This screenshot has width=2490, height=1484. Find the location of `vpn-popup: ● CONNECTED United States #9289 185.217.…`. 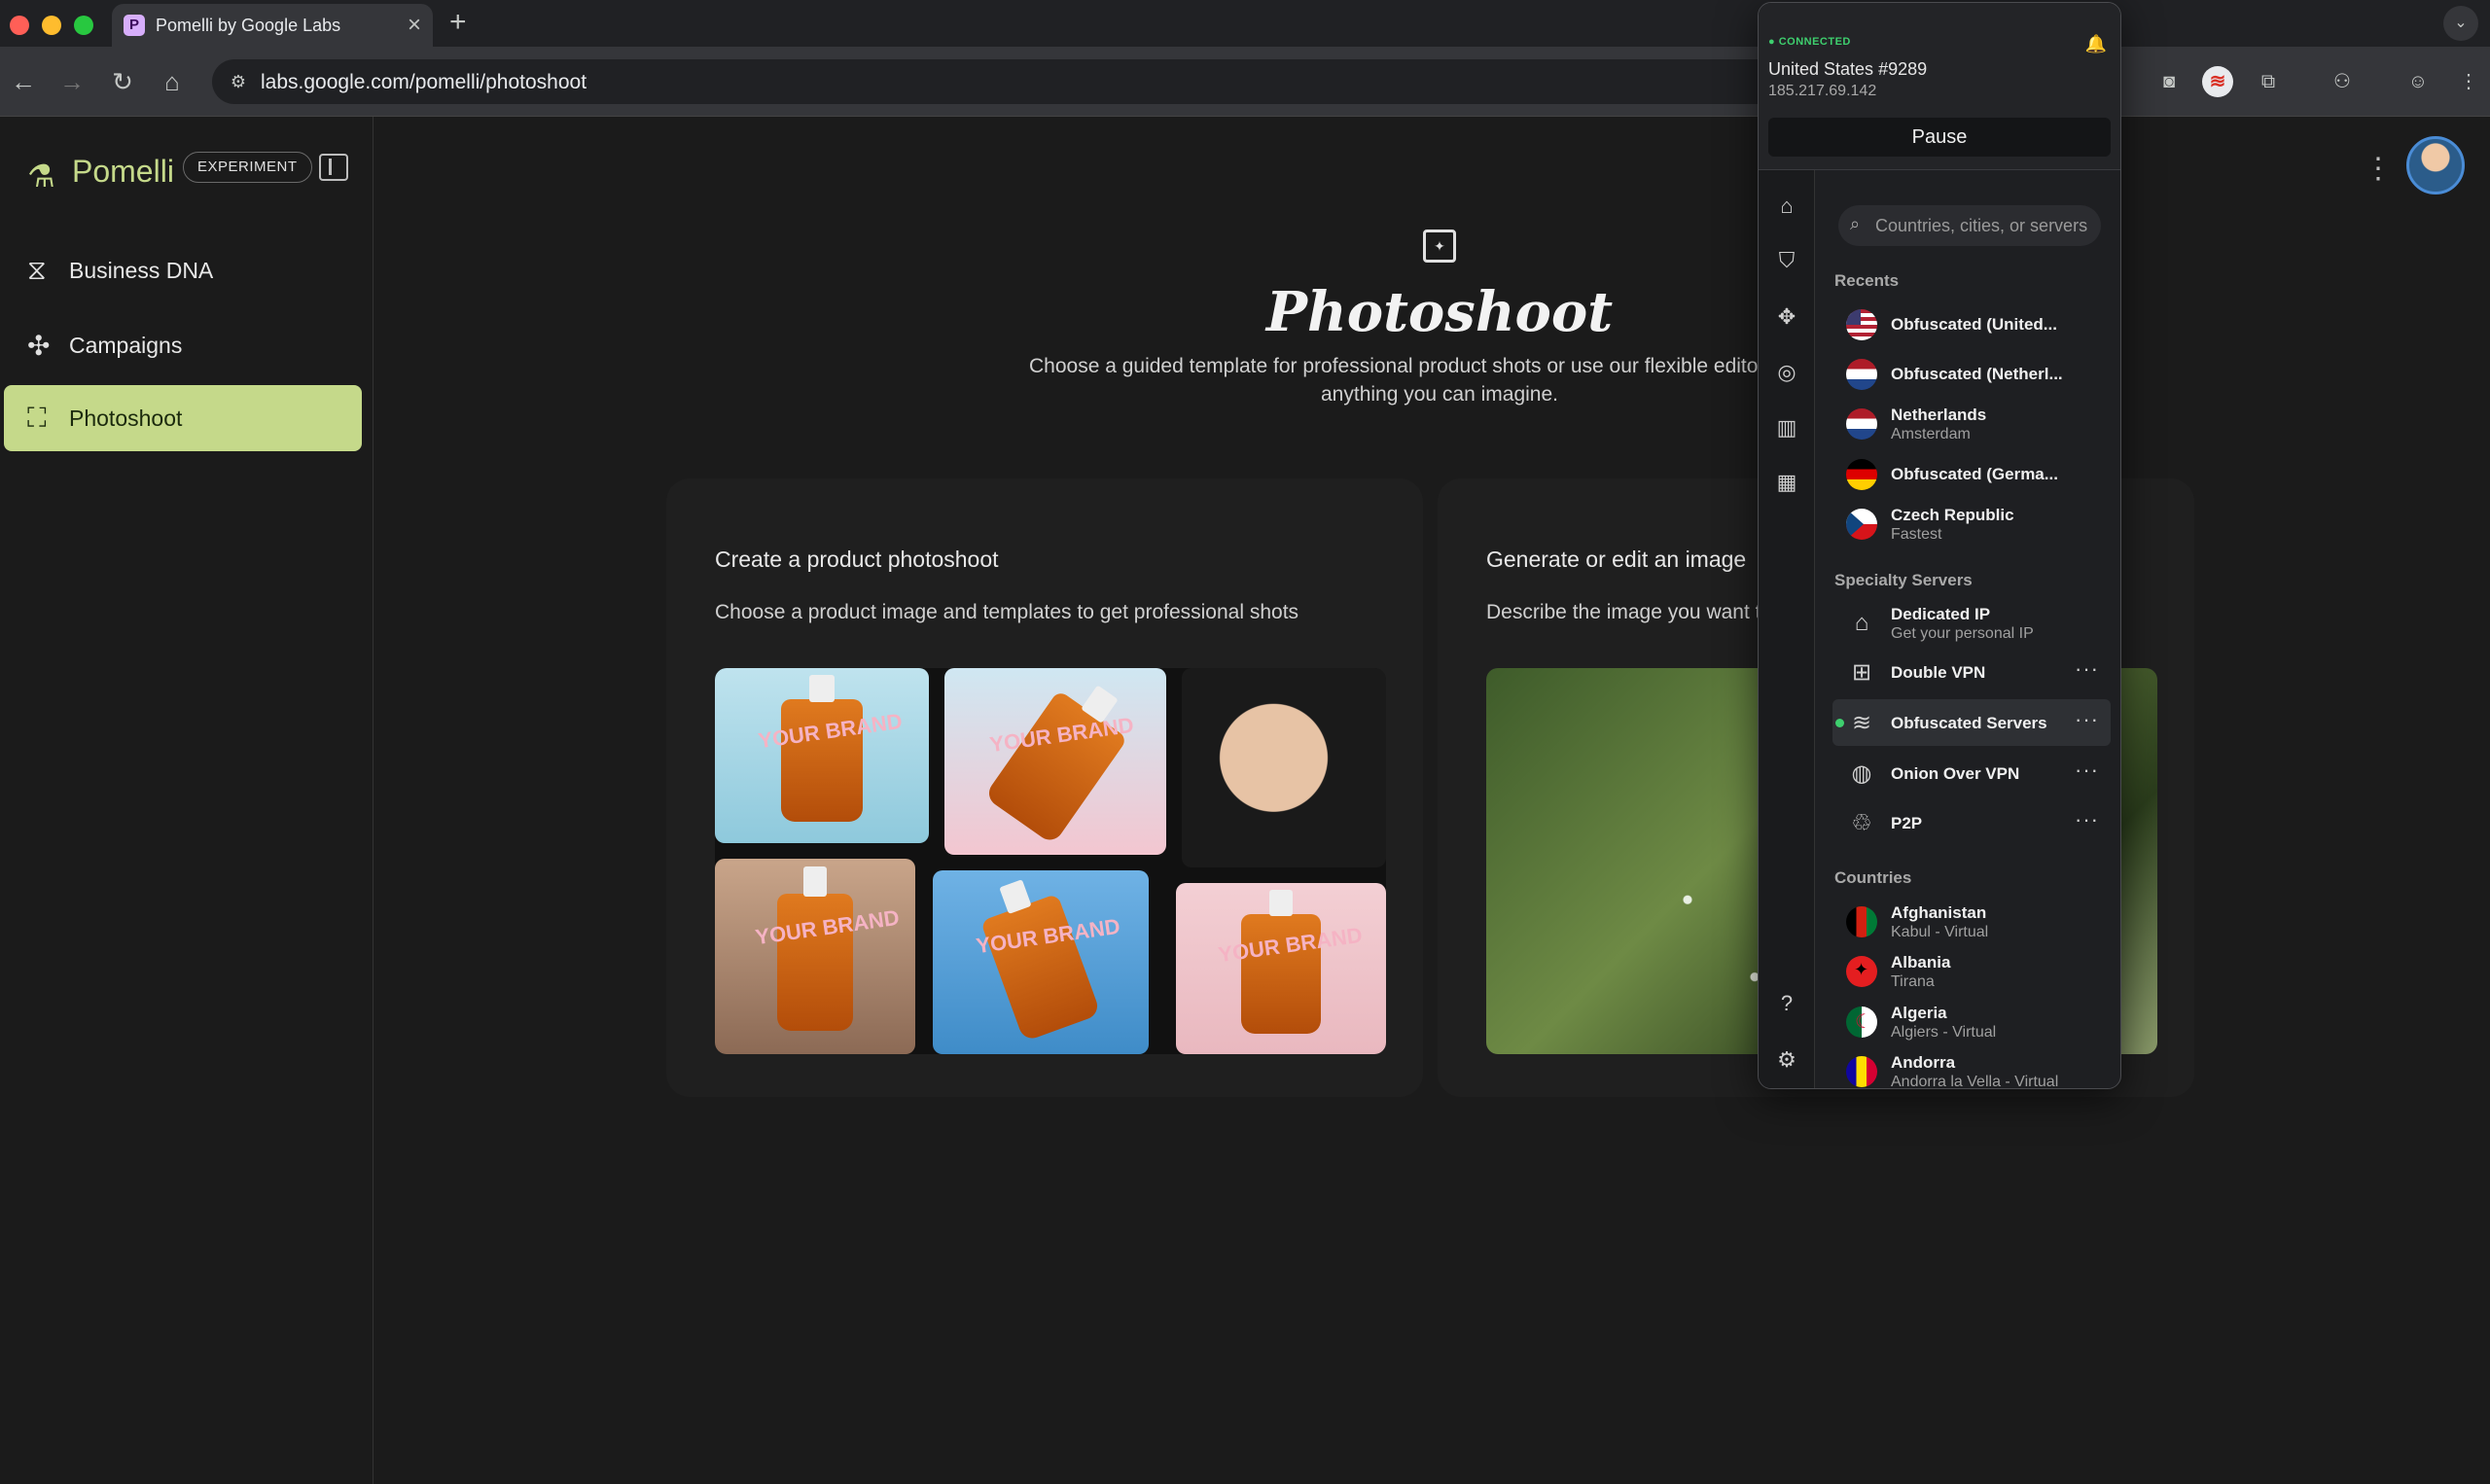

vpn-popup: ● CONNECTED United States #9289 185.217.… is located at coordinates (1939, 546).